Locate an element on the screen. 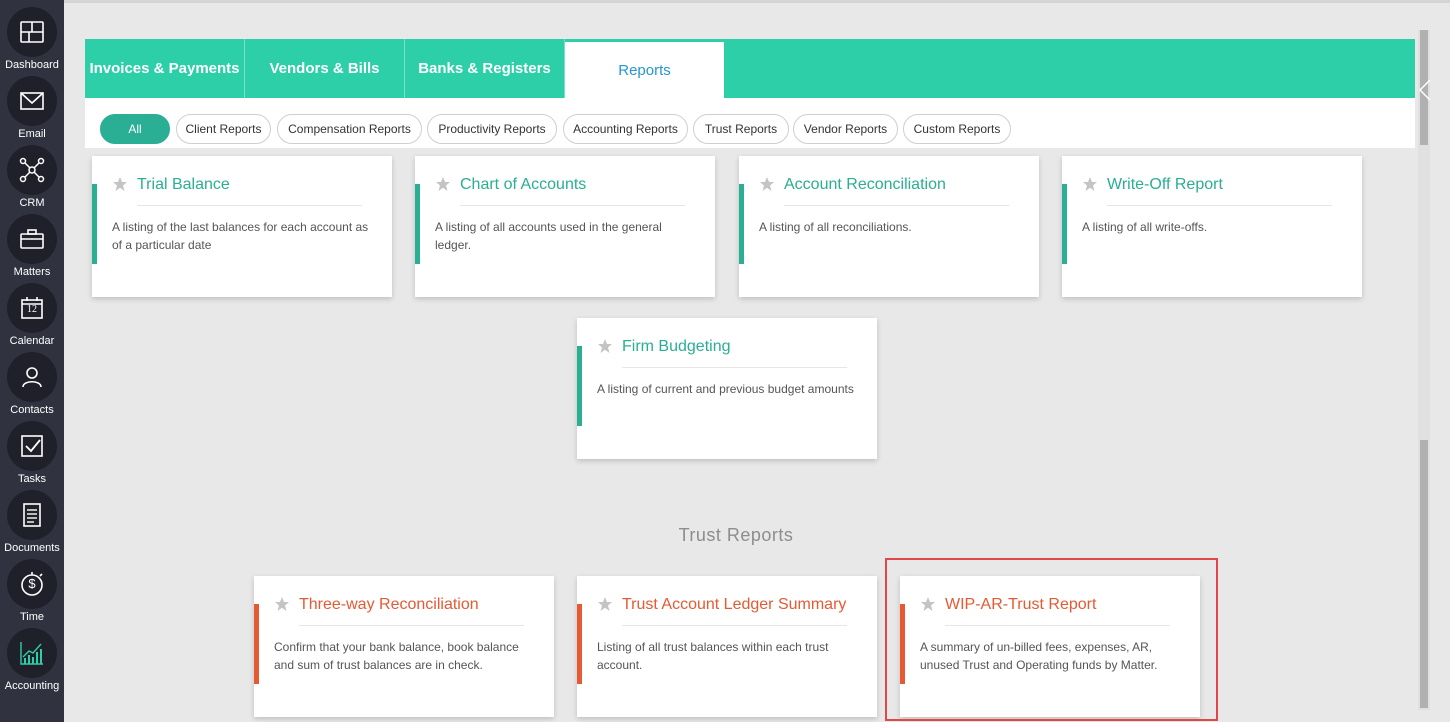 The width and height of the screenshot is (1450, 722). card-title: Trust Account Ledger Summary is located at coordinates (734, 604).